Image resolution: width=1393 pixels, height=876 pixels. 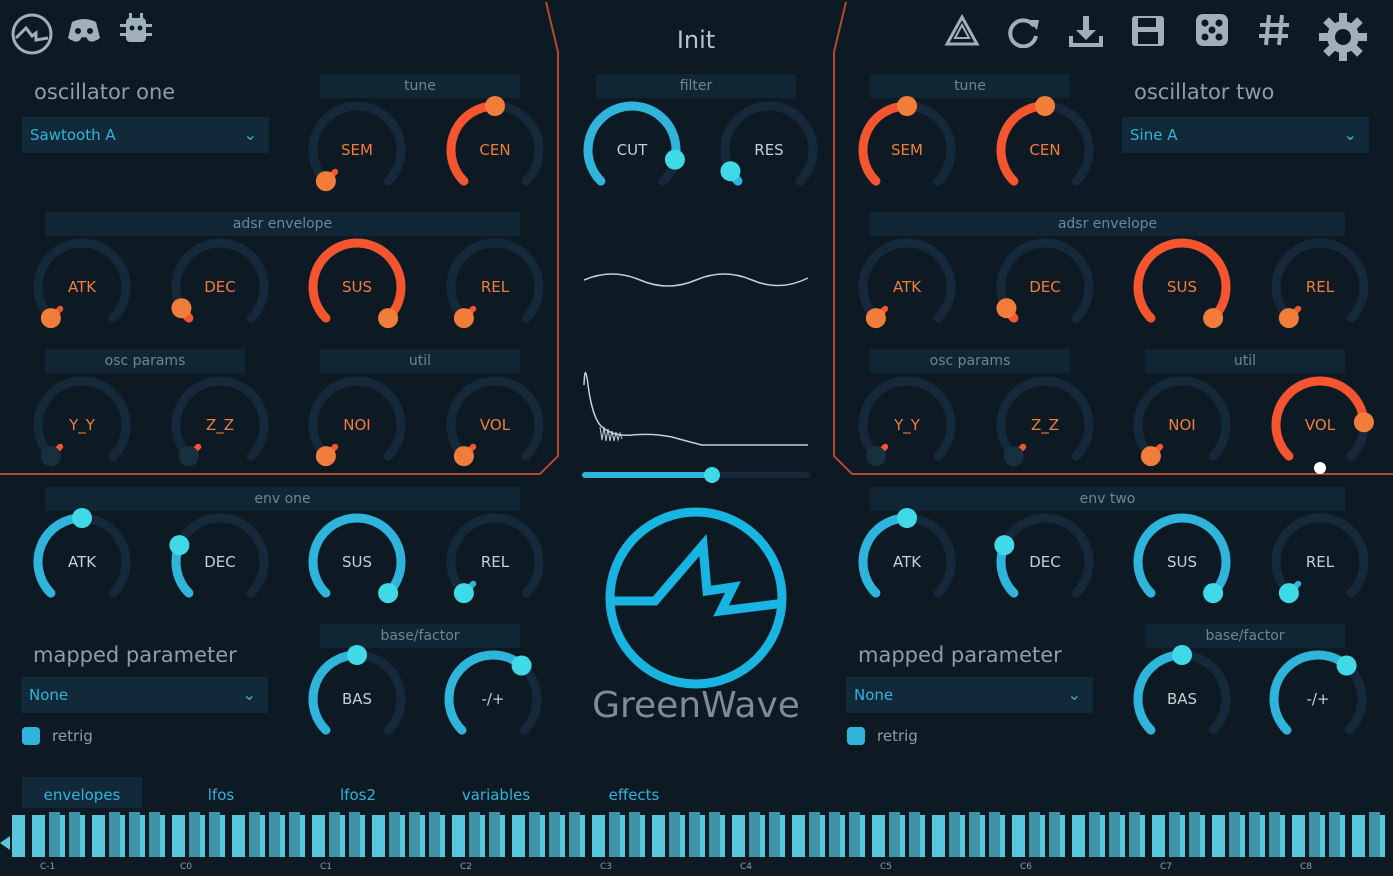 I want to click on osc-one-noi-knob: NOI, so click(x=357, y=425).